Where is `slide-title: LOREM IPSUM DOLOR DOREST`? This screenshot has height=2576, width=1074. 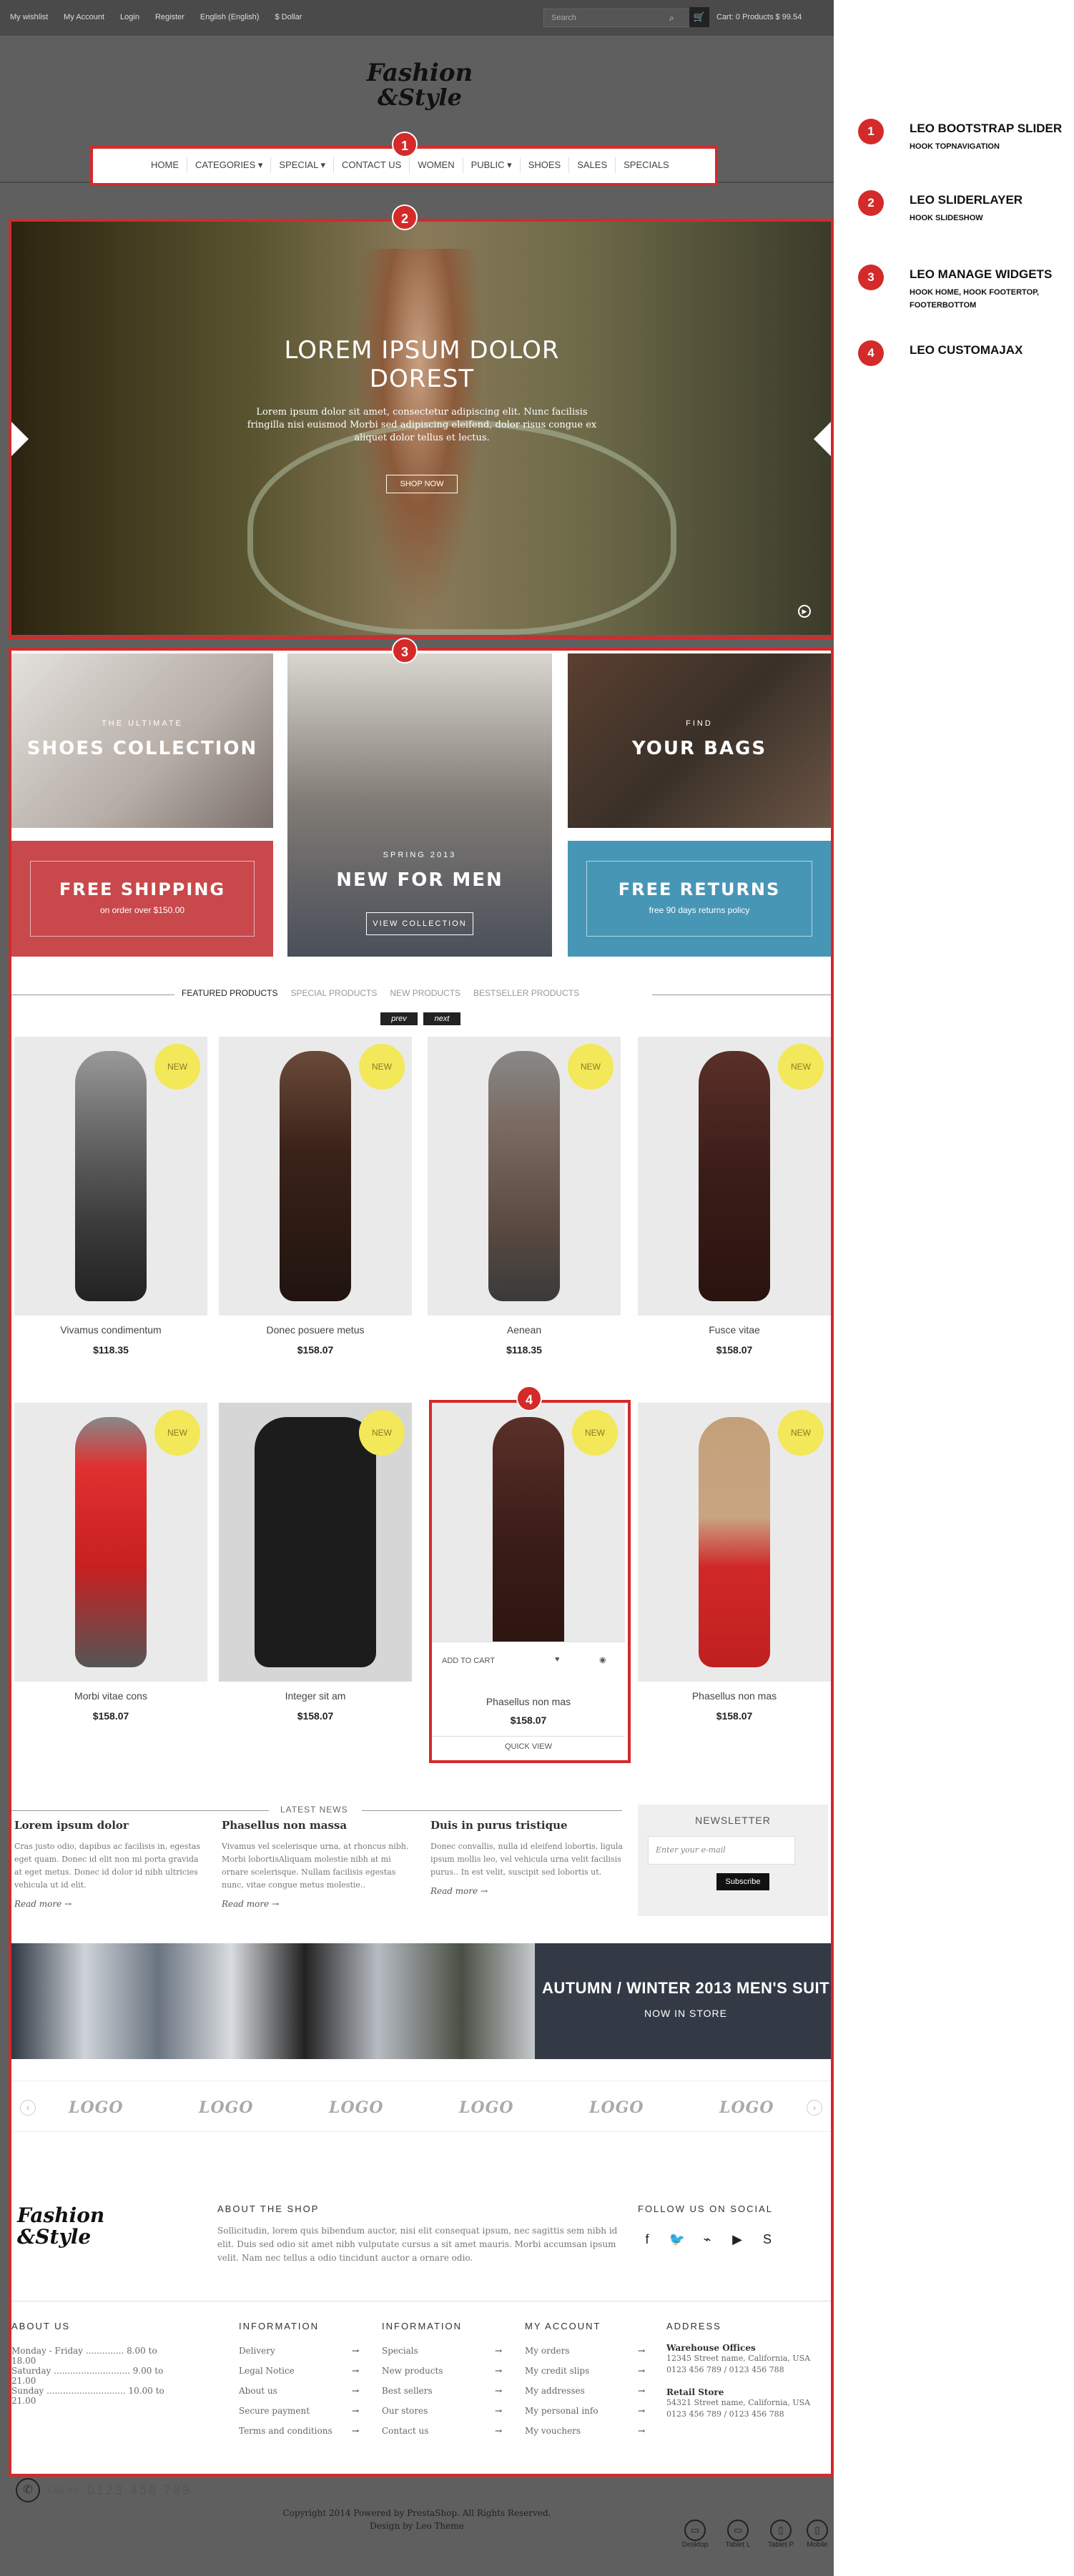
slide-title: LOREM IPSUM DOLOR DOREST is located at coordinates (422, 364).